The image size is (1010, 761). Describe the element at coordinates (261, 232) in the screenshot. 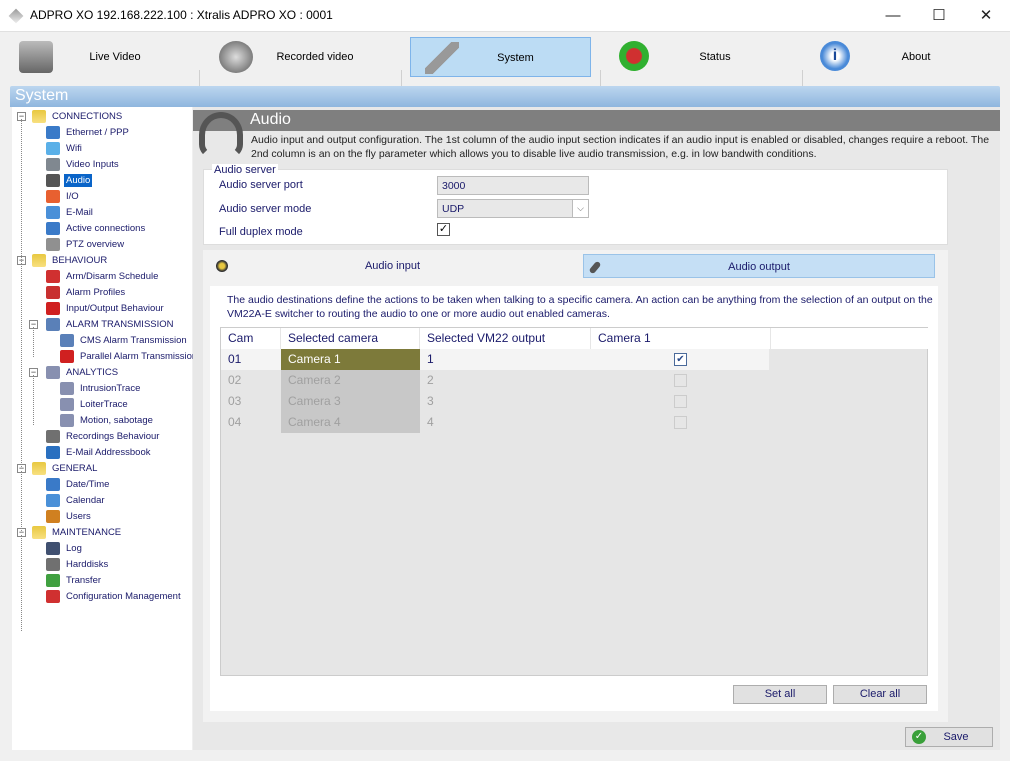

I see `duplex-label: Full duplex mode` at that location.